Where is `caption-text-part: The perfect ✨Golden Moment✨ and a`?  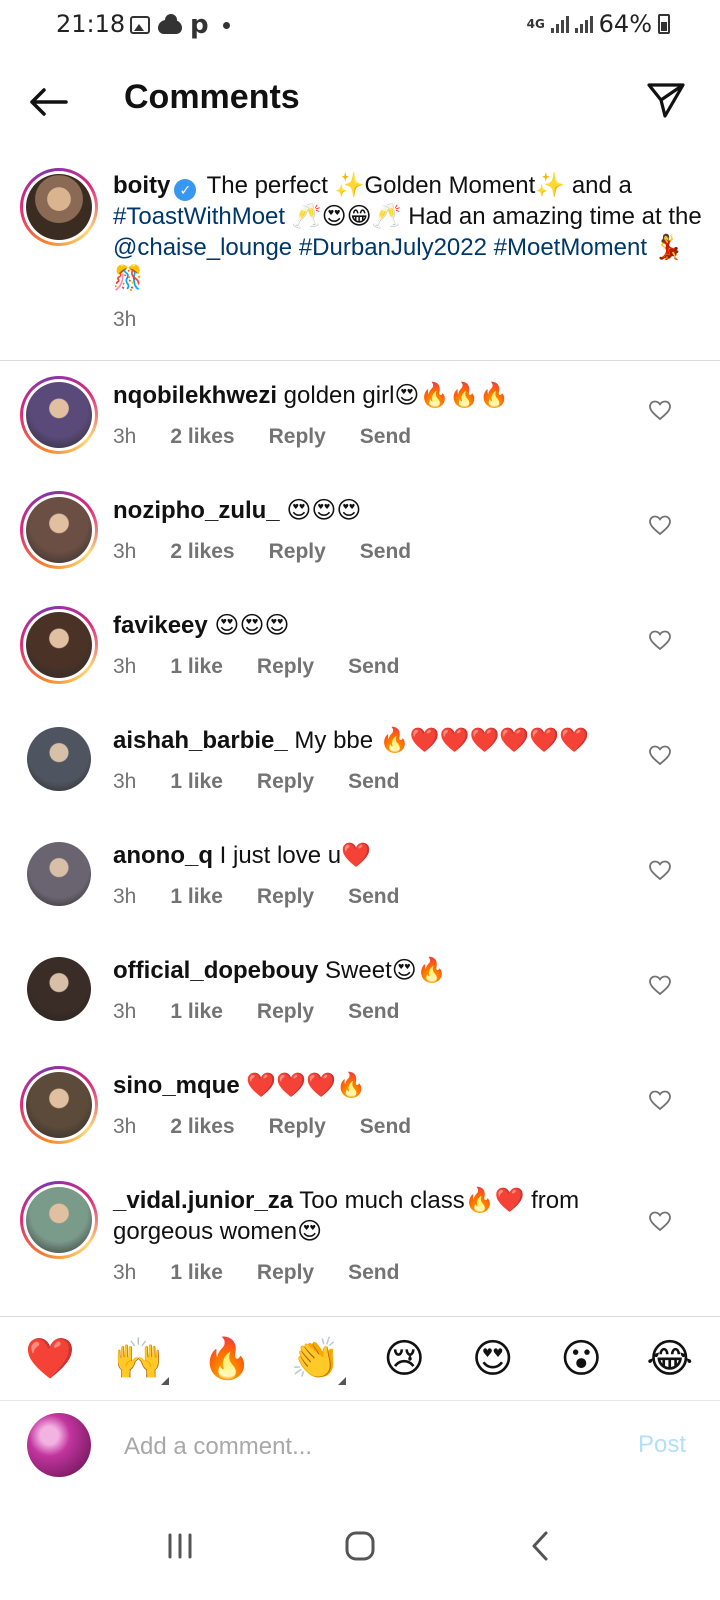 caption-text-part: The perfect ✨Golden Moment✨ and a is located at coordinates (416, 185).